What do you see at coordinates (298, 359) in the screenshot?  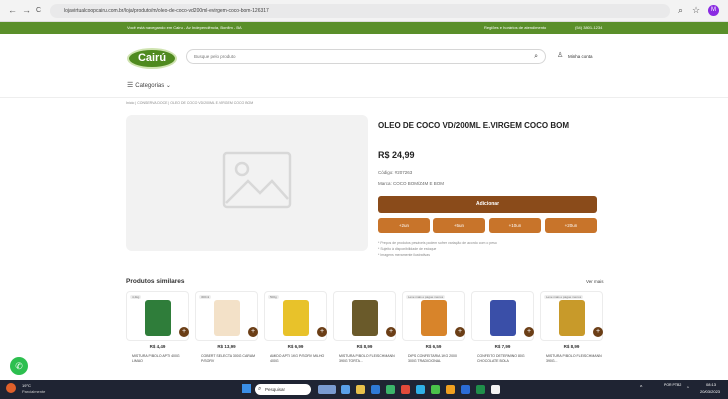 I see `product-card-name: AMIDO APTI 1KG P/SORV MILHO 400G` at bounding box center [298, 359].